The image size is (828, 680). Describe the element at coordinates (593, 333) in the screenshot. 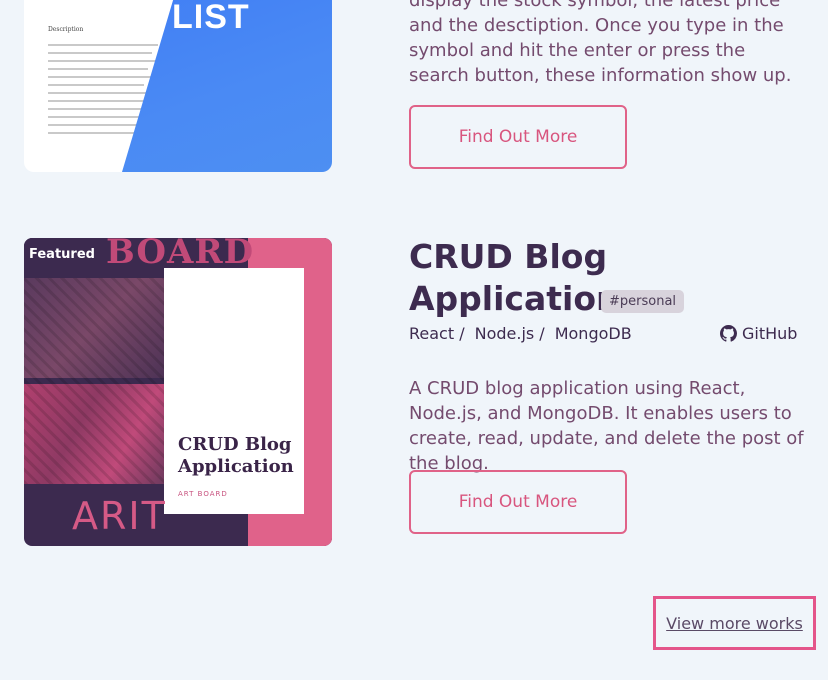

I see `tech-item: MongoDB` at that location.